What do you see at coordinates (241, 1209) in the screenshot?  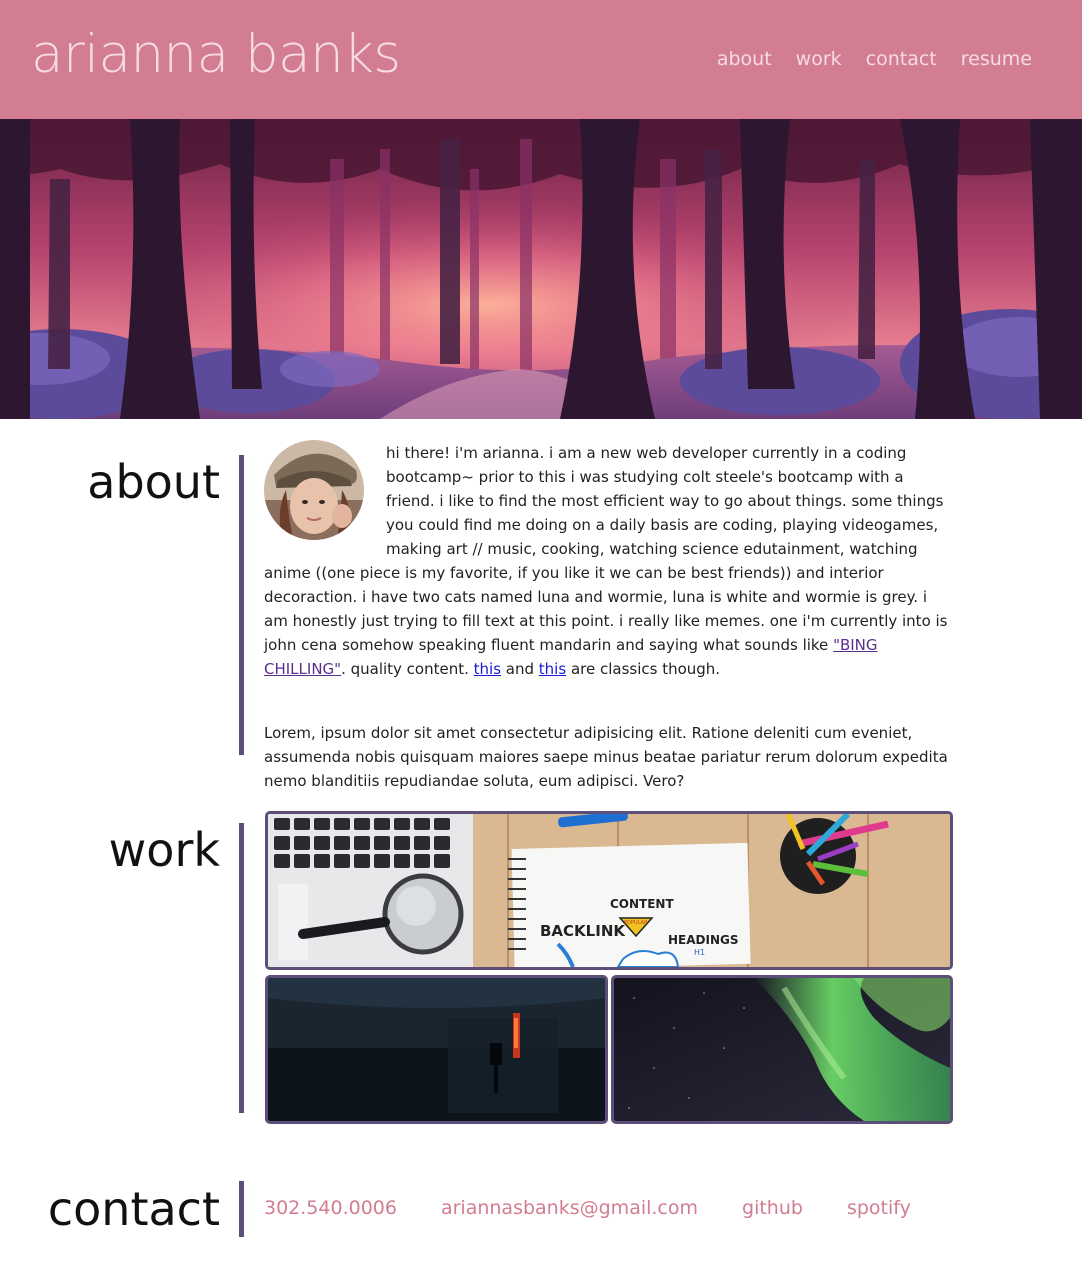 I see `contact-divider-bar` at bounding box center [241, 1209].